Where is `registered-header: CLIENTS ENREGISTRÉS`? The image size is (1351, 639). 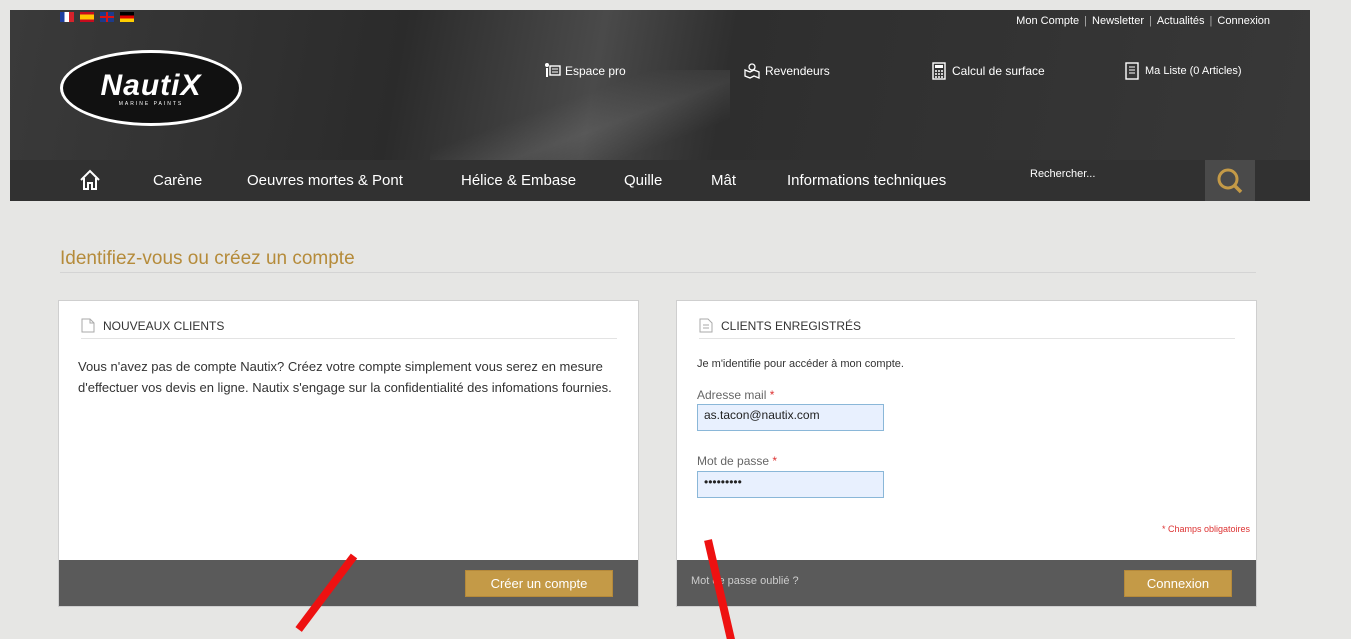
registered-header: CLIENTS ENREGISTRÉS is located at coordinates (780, 325).